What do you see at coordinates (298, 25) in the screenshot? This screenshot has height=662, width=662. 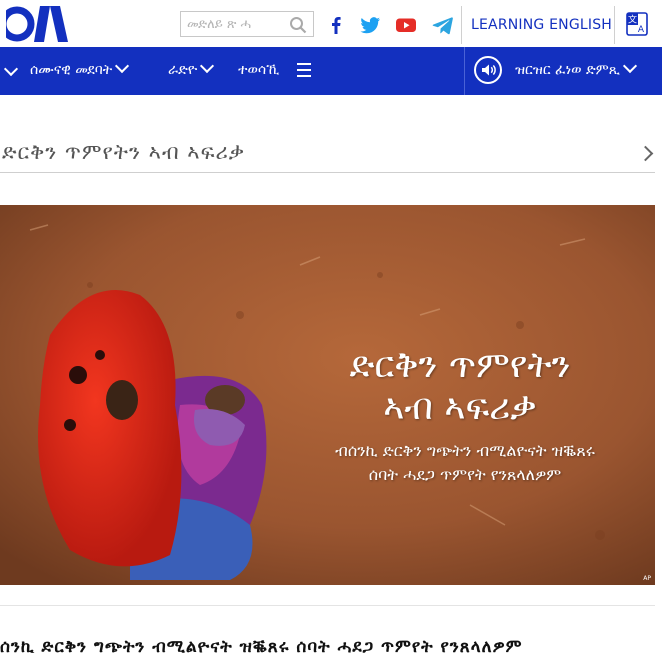 I see `search-icon` at bounding box center [298, 25].